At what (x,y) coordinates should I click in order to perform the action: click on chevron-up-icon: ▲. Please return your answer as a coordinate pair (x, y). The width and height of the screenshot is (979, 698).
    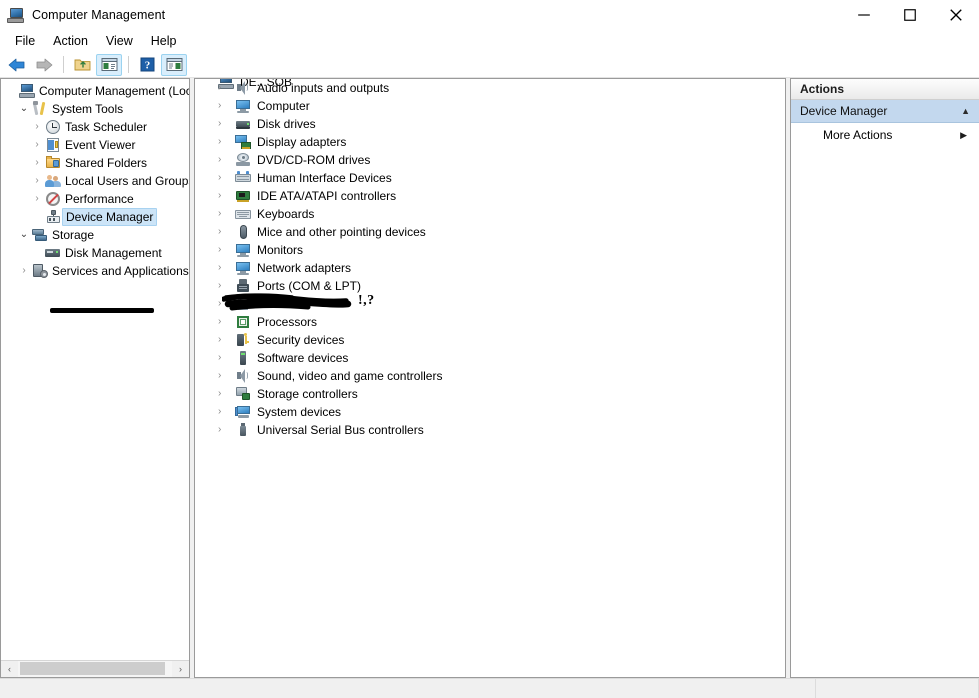
    Looking at the image, I should click on (965, 111).